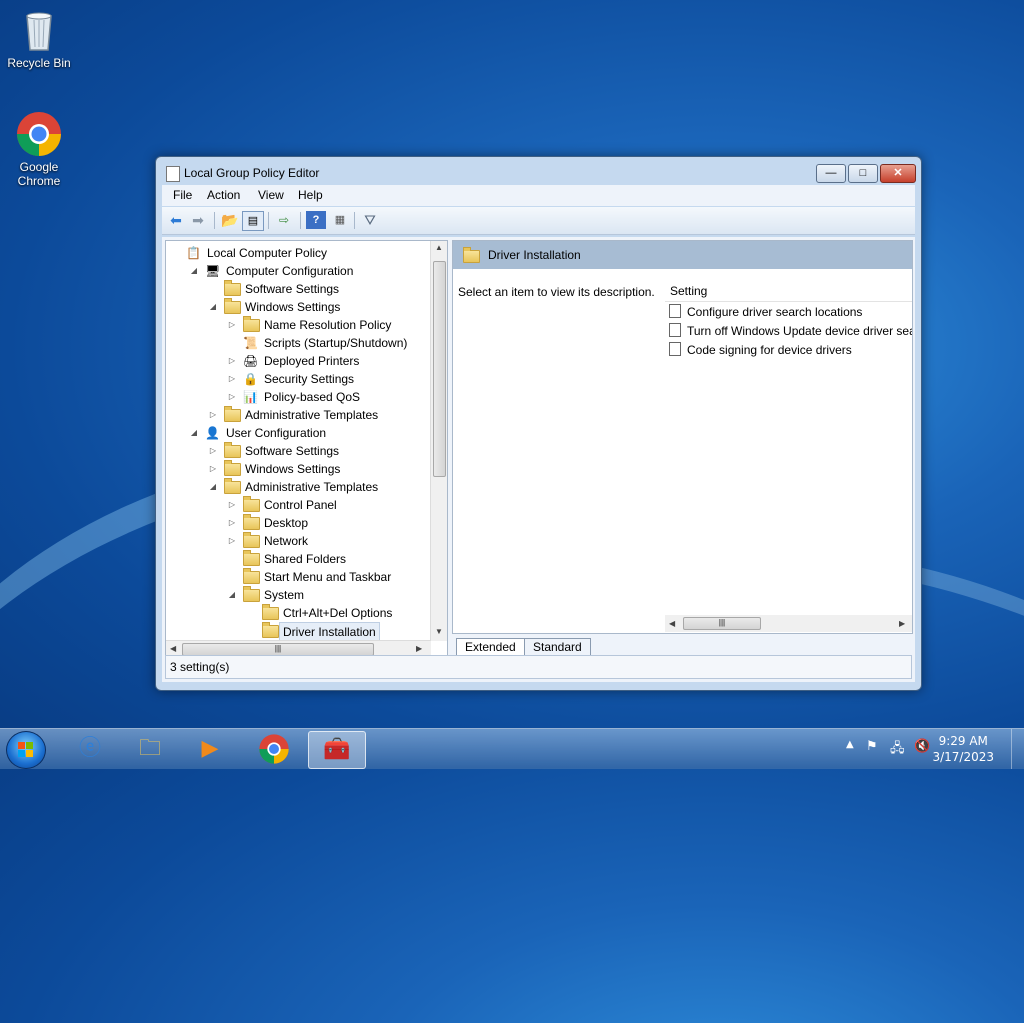  Describe the element at coordinates (296, 415) in the screenshot. I see `tree-item: ▷ Administrative Templates` at that location.